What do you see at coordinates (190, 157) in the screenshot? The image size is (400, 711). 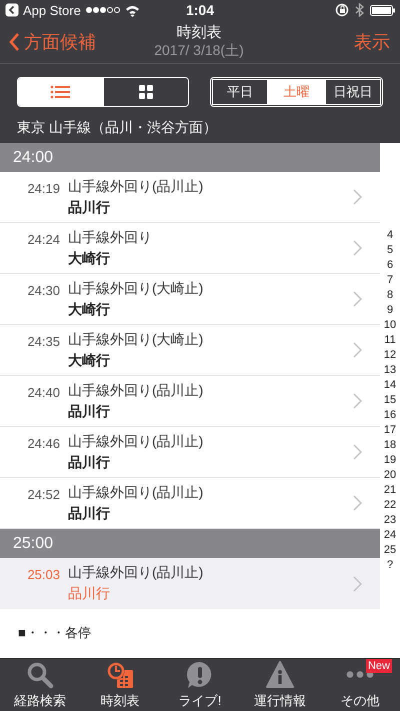 I see `hour-header: 24:00` at bounding box center [190, 157].